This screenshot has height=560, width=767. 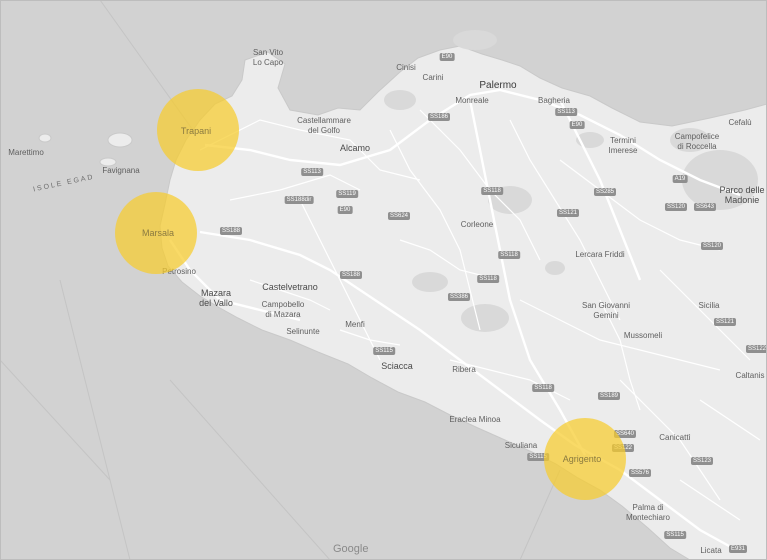 I want to click on label-siculiana: Siculiana, so click(x=521, y=445).